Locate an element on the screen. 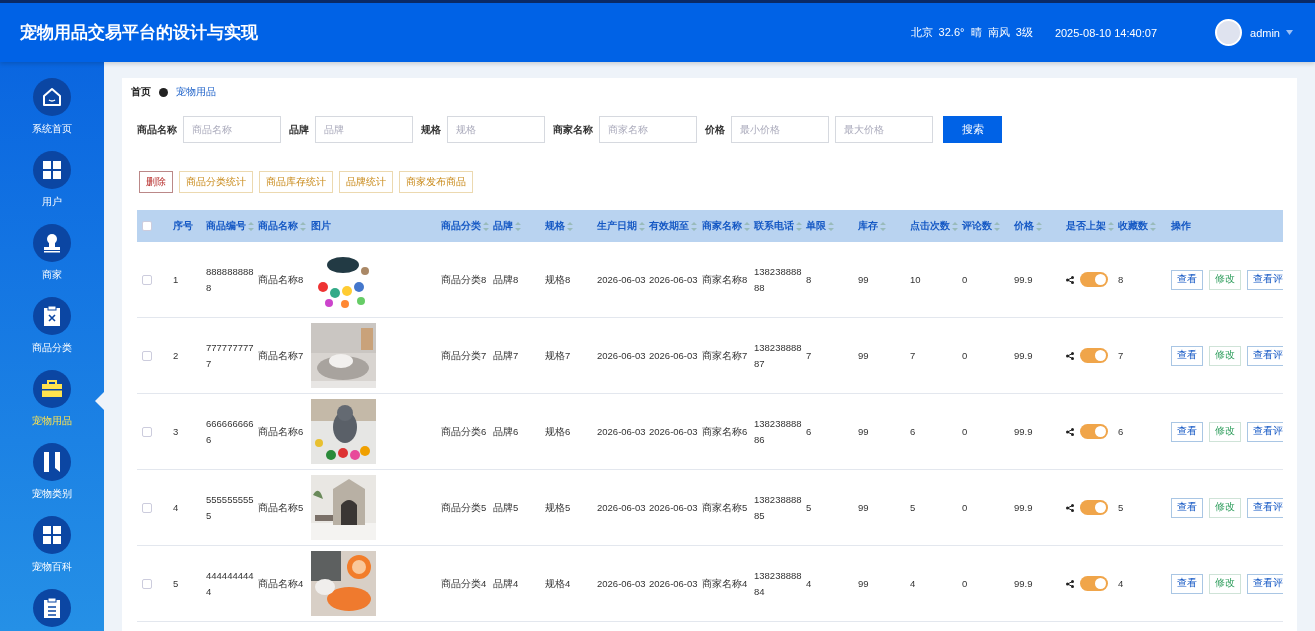 This screenshot has width=1315, height=631. filter-field: 品牌 is located at coordinates (364, 129).